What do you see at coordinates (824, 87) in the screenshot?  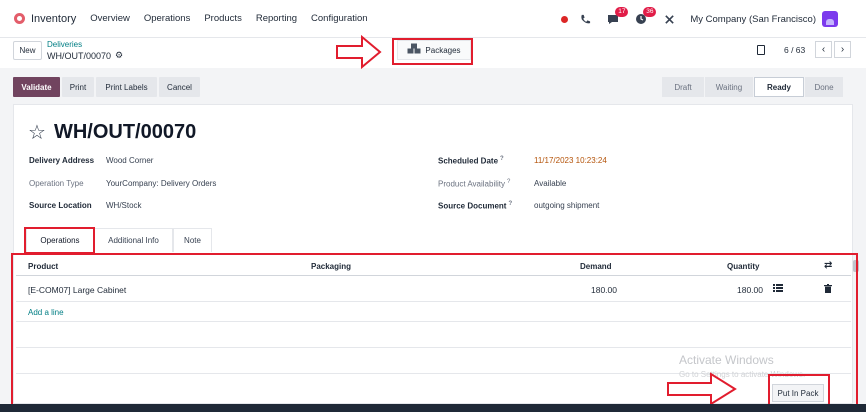 I see `stage-done: Done` at bounding box center [824, 87].